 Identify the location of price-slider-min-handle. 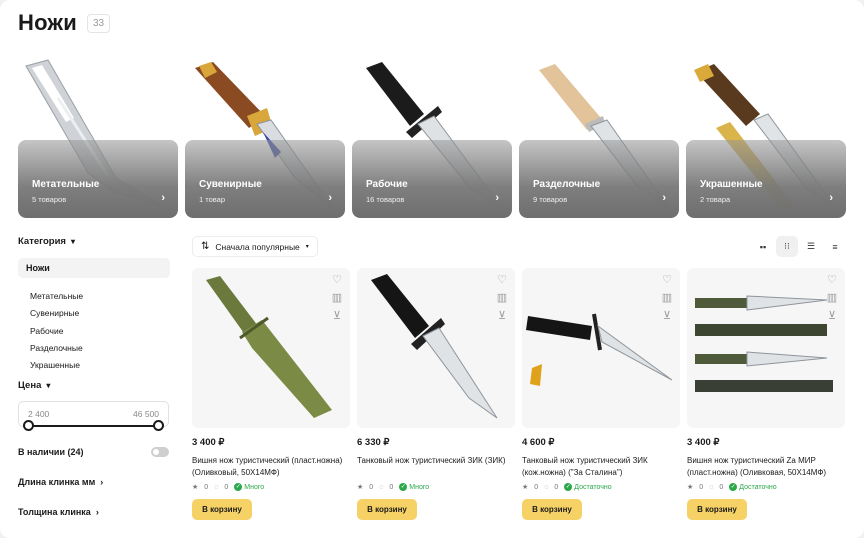
(28, 425).